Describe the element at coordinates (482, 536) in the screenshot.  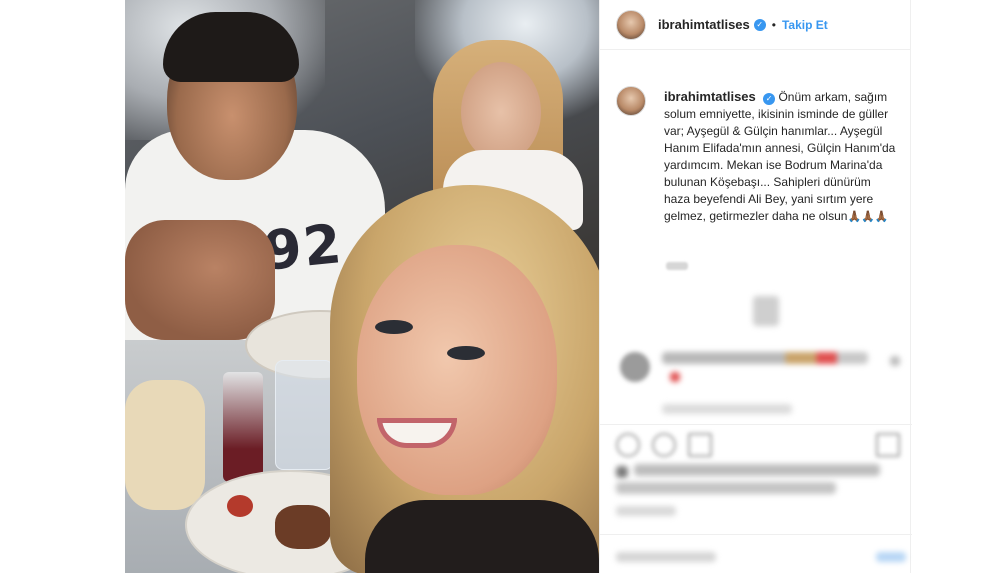
I see `photo-woman-front-top` at that location.